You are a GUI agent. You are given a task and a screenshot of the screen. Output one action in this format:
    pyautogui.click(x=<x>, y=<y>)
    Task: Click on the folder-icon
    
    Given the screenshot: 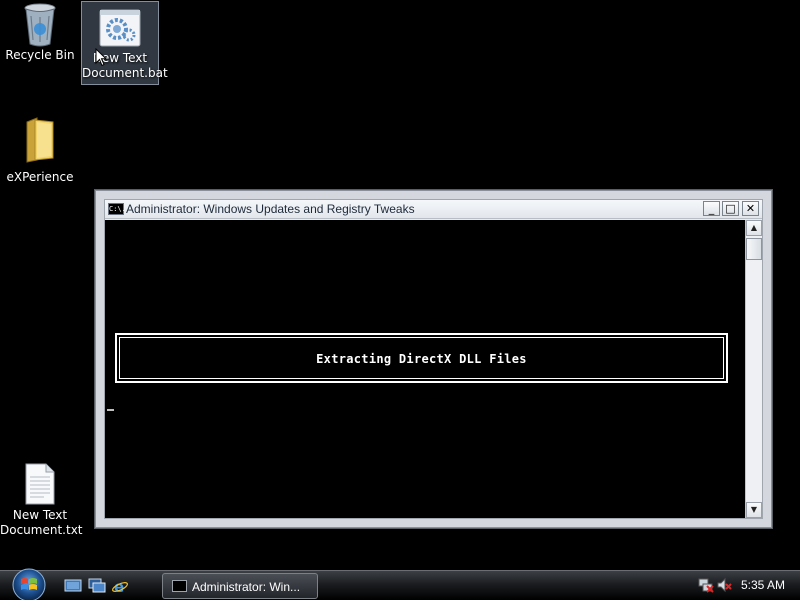 What is the action you would take?
    pyautogui.click(x=40, y=140)
    